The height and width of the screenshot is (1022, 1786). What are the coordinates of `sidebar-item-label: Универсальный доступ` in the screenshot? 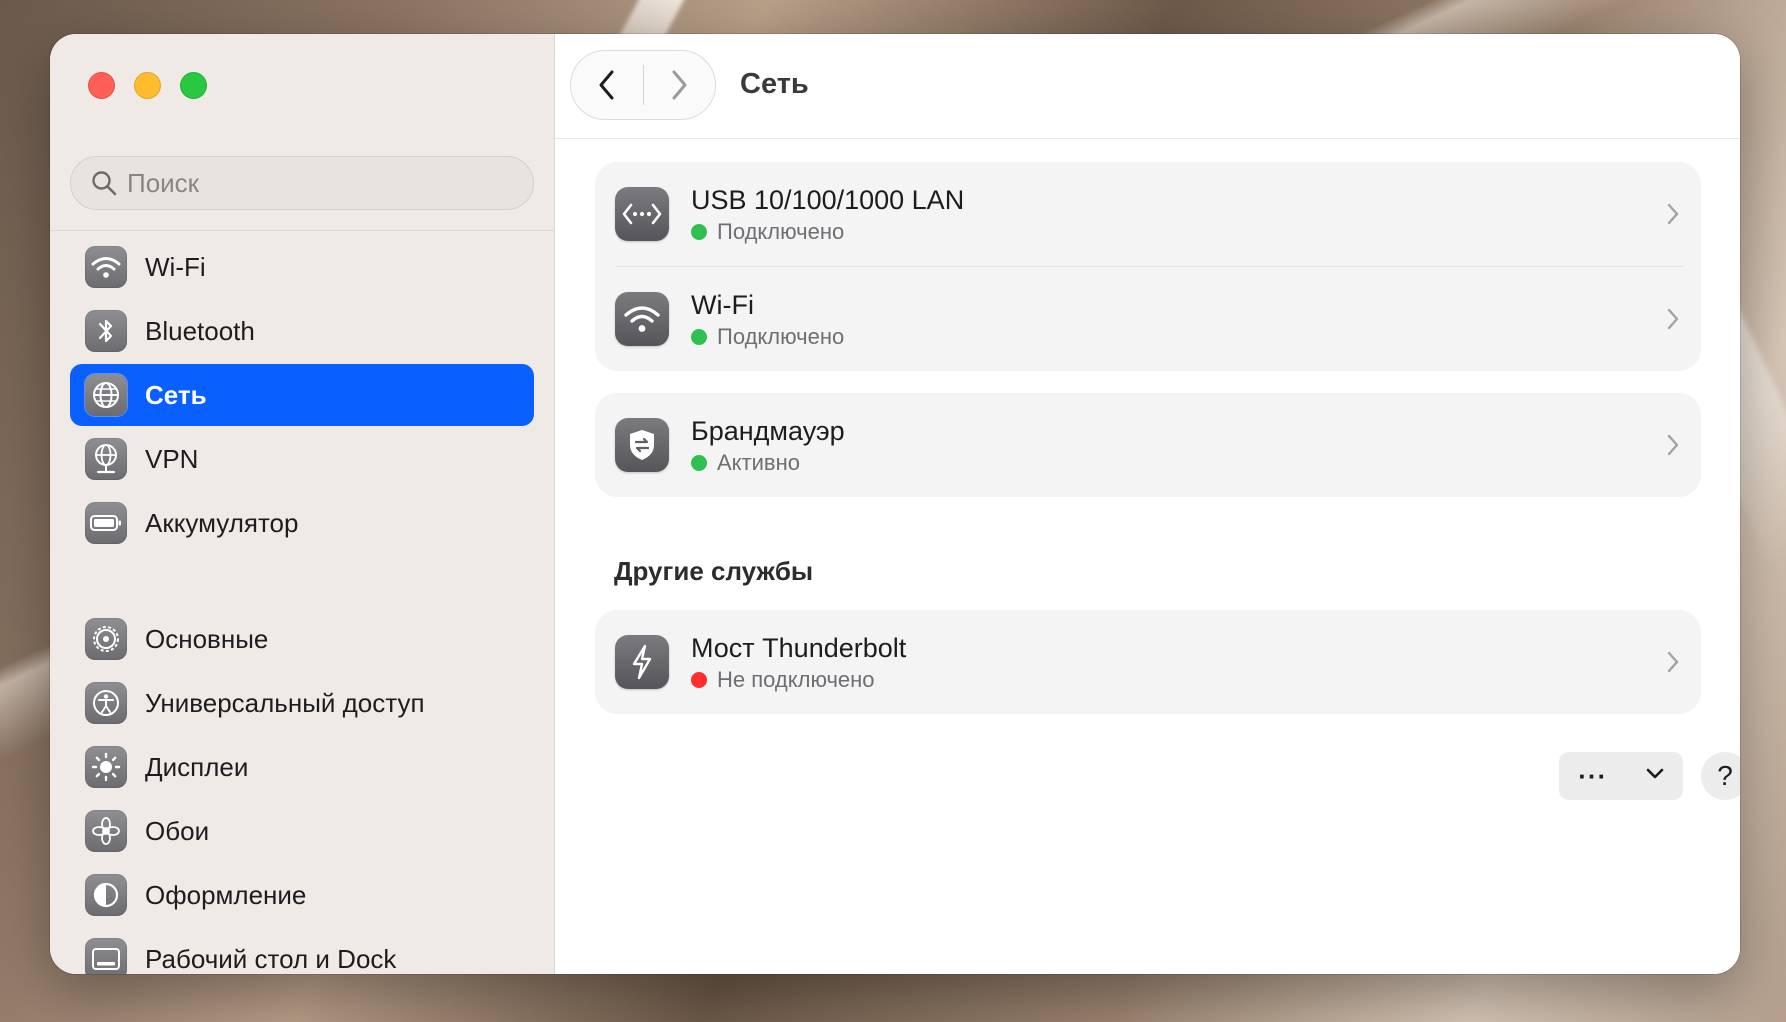 It's located at (285, 702).